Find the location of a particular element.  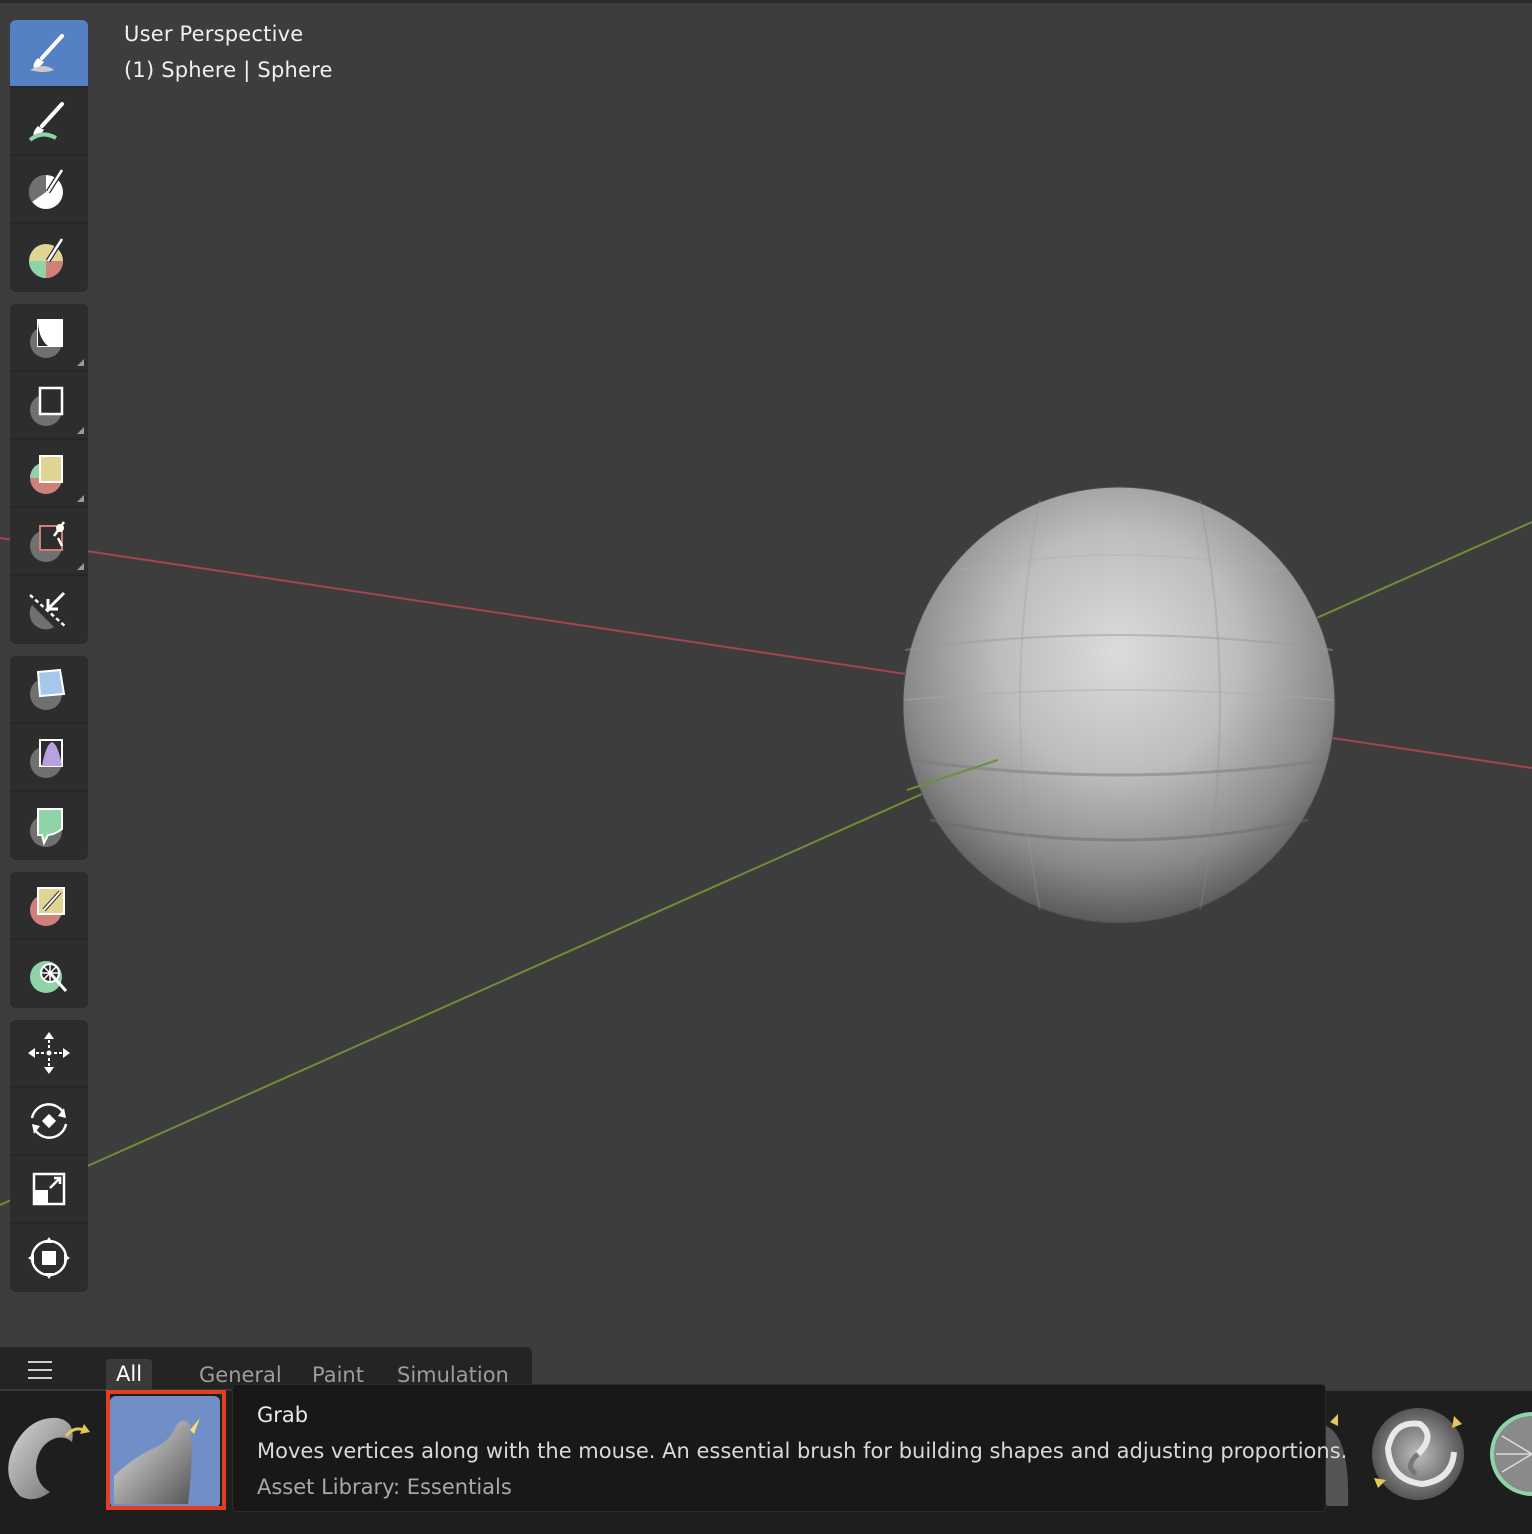

move-icon is located at coordinates (49, 1053).